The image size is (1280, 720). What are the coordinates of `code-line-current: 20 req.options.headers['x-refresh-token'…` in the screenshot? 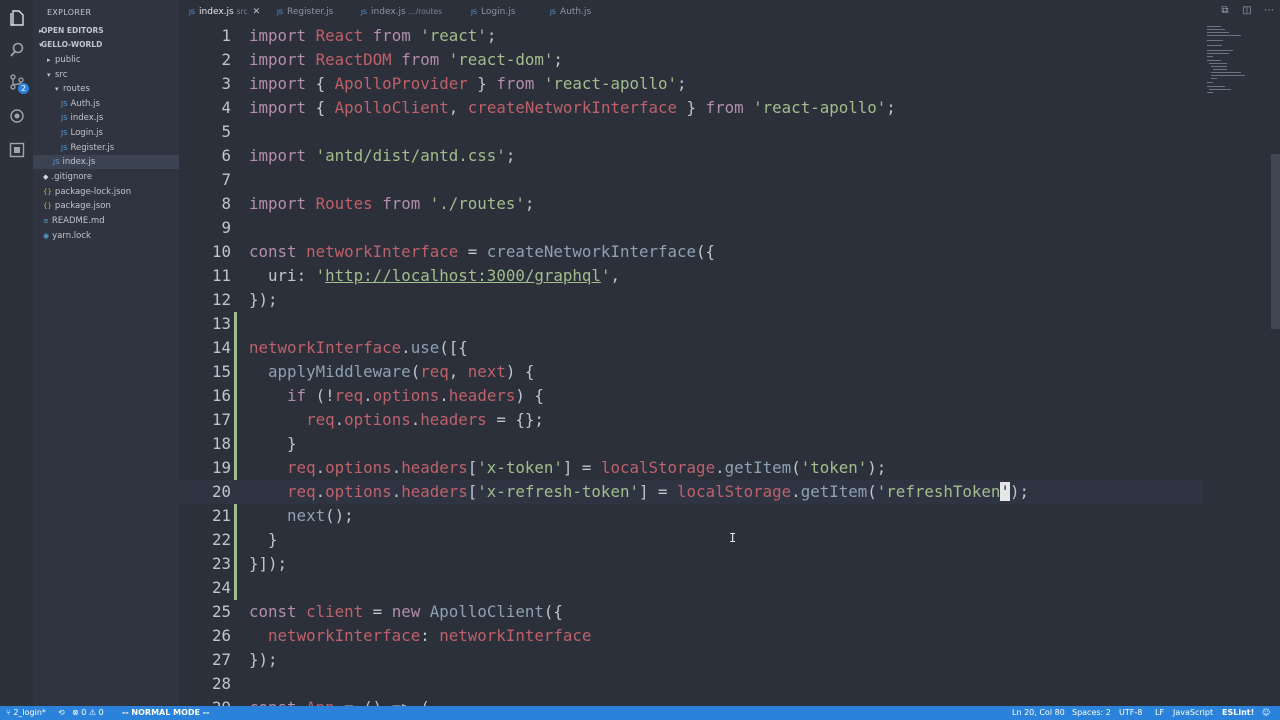 It's located at (691, 492).